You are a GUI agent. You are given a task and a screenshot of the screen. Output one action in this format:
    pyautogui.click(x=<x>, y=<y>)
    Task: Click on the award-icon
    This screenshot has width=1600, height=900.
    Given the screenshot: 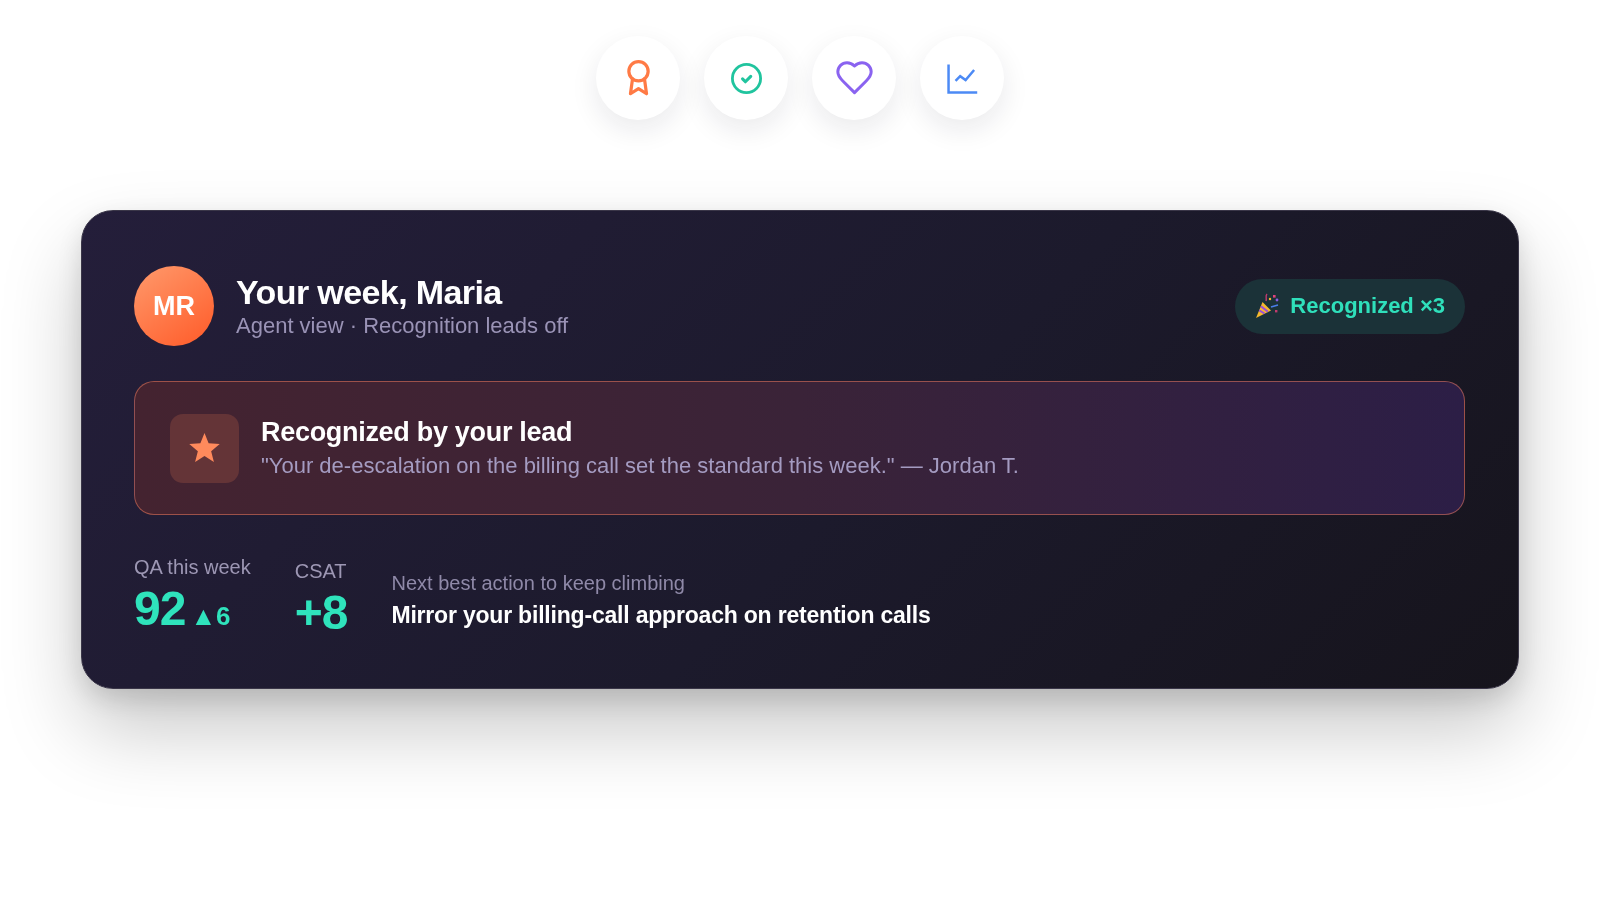 What is the action you would take?
    pyautogui.click(x=638, y=78)
    